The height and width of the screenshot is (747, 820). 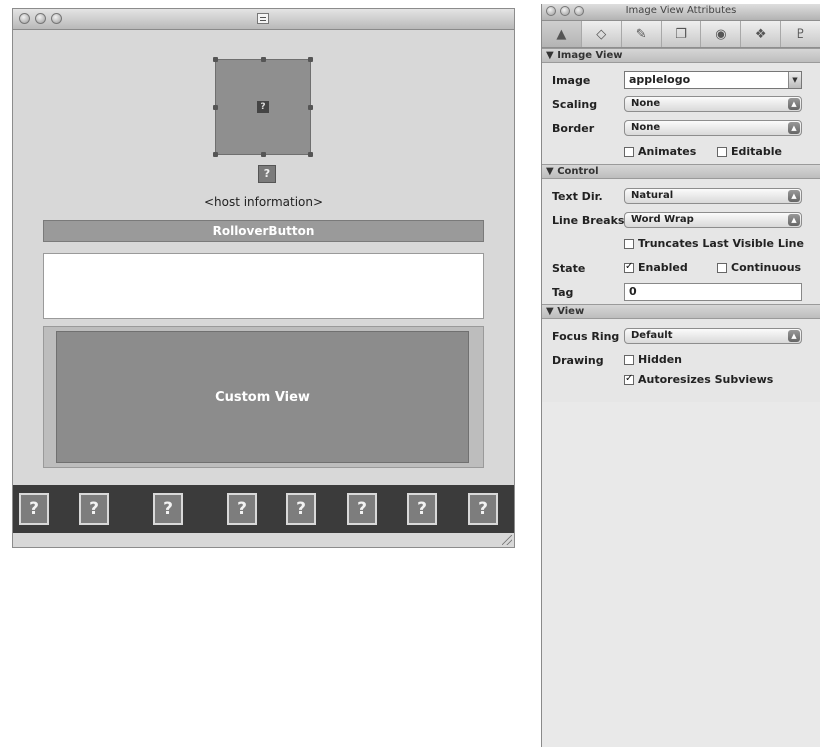 What do you see at coordinates (721, 34) in the screenshot?
I see `tab-bindings: ◉` at bounding box center [721, 34].